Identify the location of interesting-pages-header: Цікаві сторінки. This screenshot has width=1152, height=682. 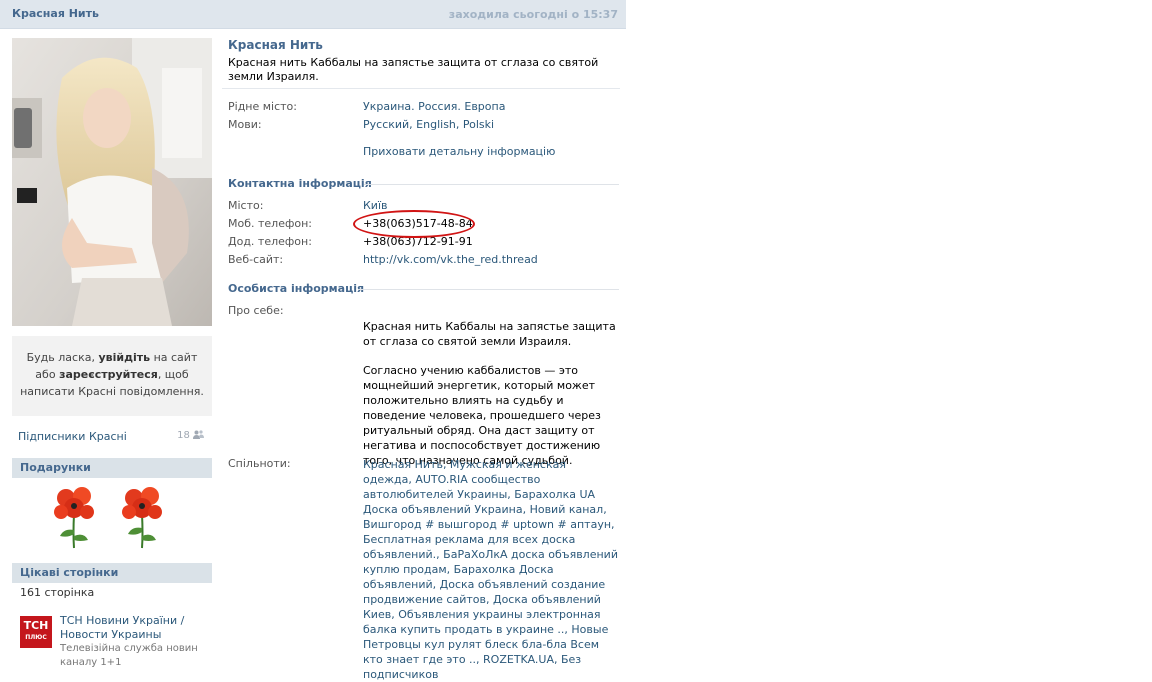
(112, 573).